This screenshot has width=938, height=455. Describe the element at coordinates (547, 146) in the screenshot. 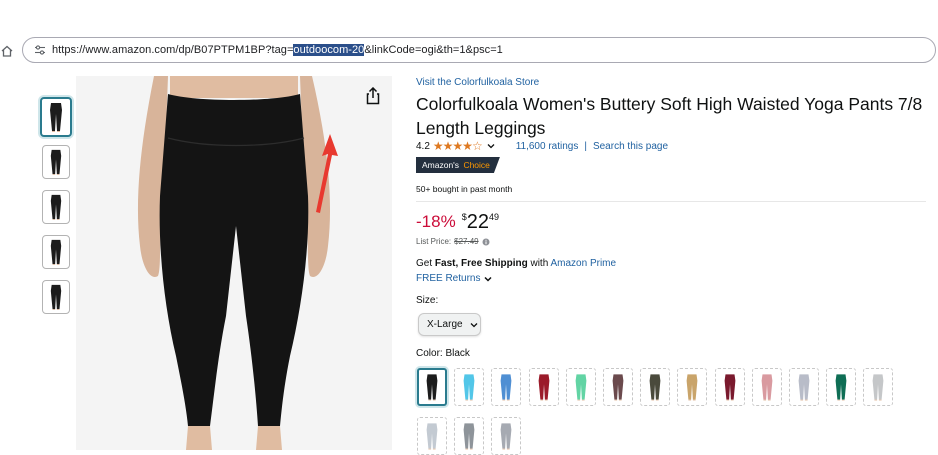

I see `ratings-count-link: 11,600 ratings` at that location.